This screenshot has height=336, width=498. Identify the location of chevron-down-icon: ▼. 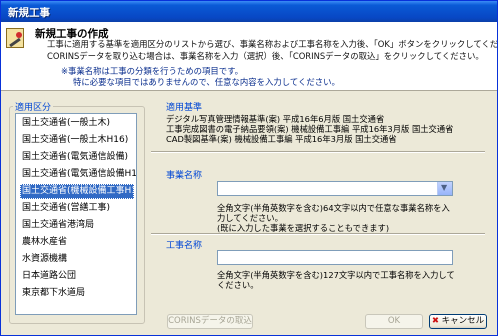
(444, 187).